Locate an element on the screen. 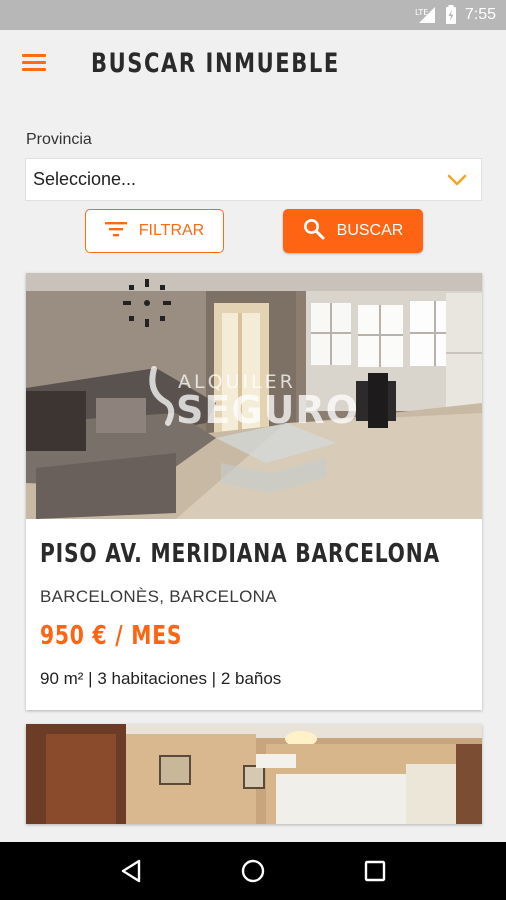 This screenshot has width=506, height=900. listing-card is located at coordinates (254, 774).